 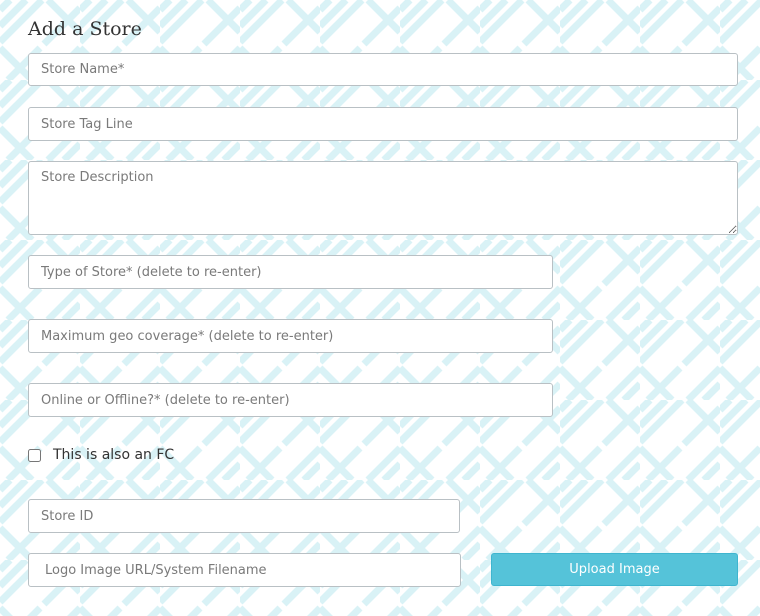 What do you see at coordinates (244, 516) in the screenshot?
I see `store-id-input` at bounding box center [244, 516].